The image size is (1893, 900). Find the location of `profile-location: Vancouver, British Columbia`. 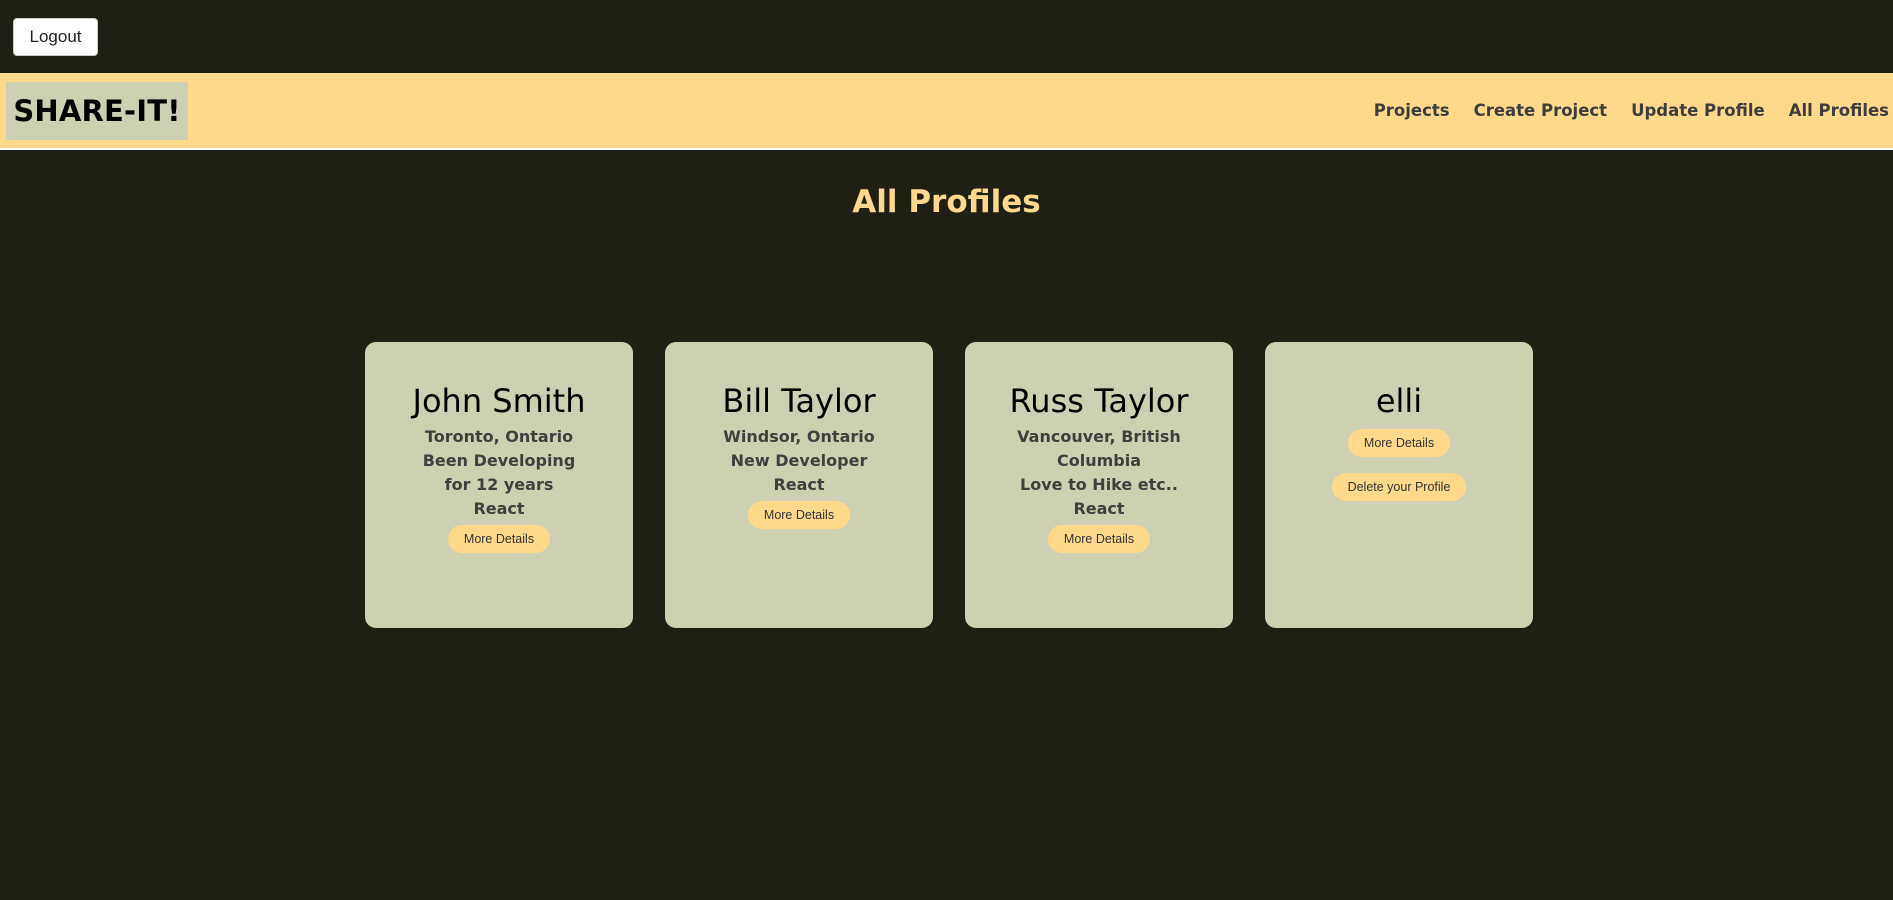

profile-location: Vancouver, British Columbia is located at coordinates (1099, 448).